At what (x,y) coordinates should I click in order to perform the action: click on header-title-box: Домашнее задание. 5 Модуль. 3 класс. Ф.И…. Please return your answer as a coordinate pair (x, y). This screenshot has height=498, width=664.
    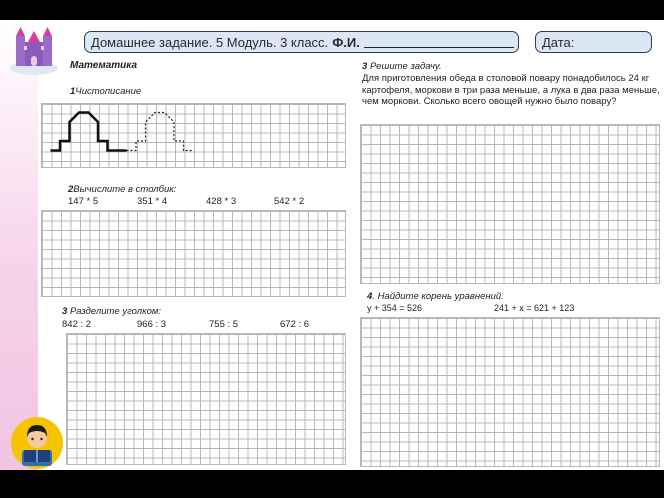
    Looking at the image, I should click on (301, 42).